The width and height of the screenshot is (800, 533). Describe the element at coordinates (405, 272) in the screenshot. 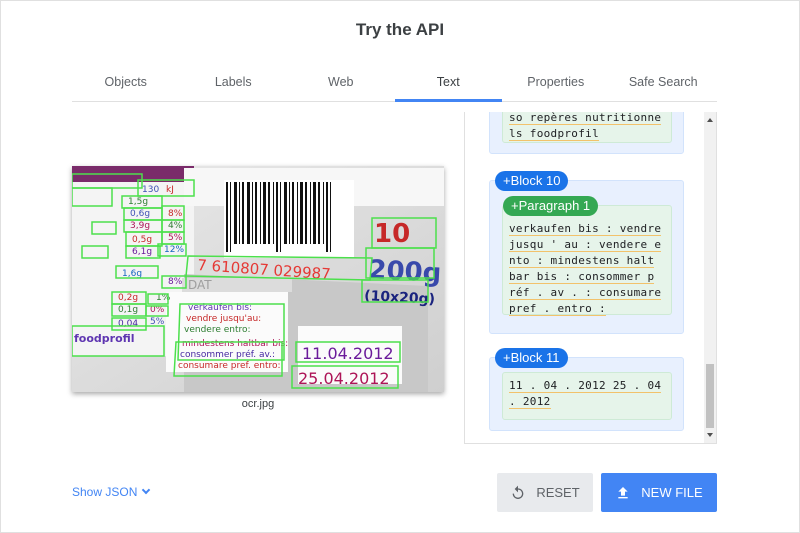

I see `weight-text: 200g` at that location.